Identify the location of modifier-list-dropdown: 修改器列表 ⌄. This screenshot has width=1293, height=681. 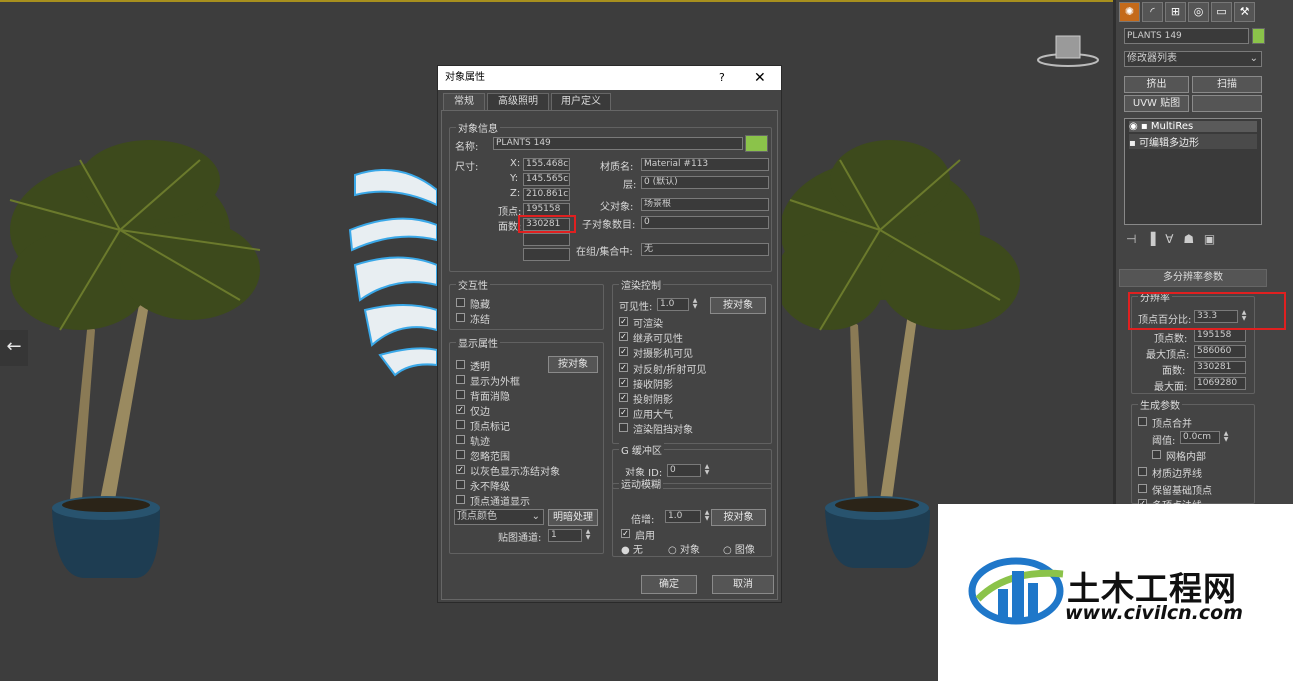
(1193, 59).